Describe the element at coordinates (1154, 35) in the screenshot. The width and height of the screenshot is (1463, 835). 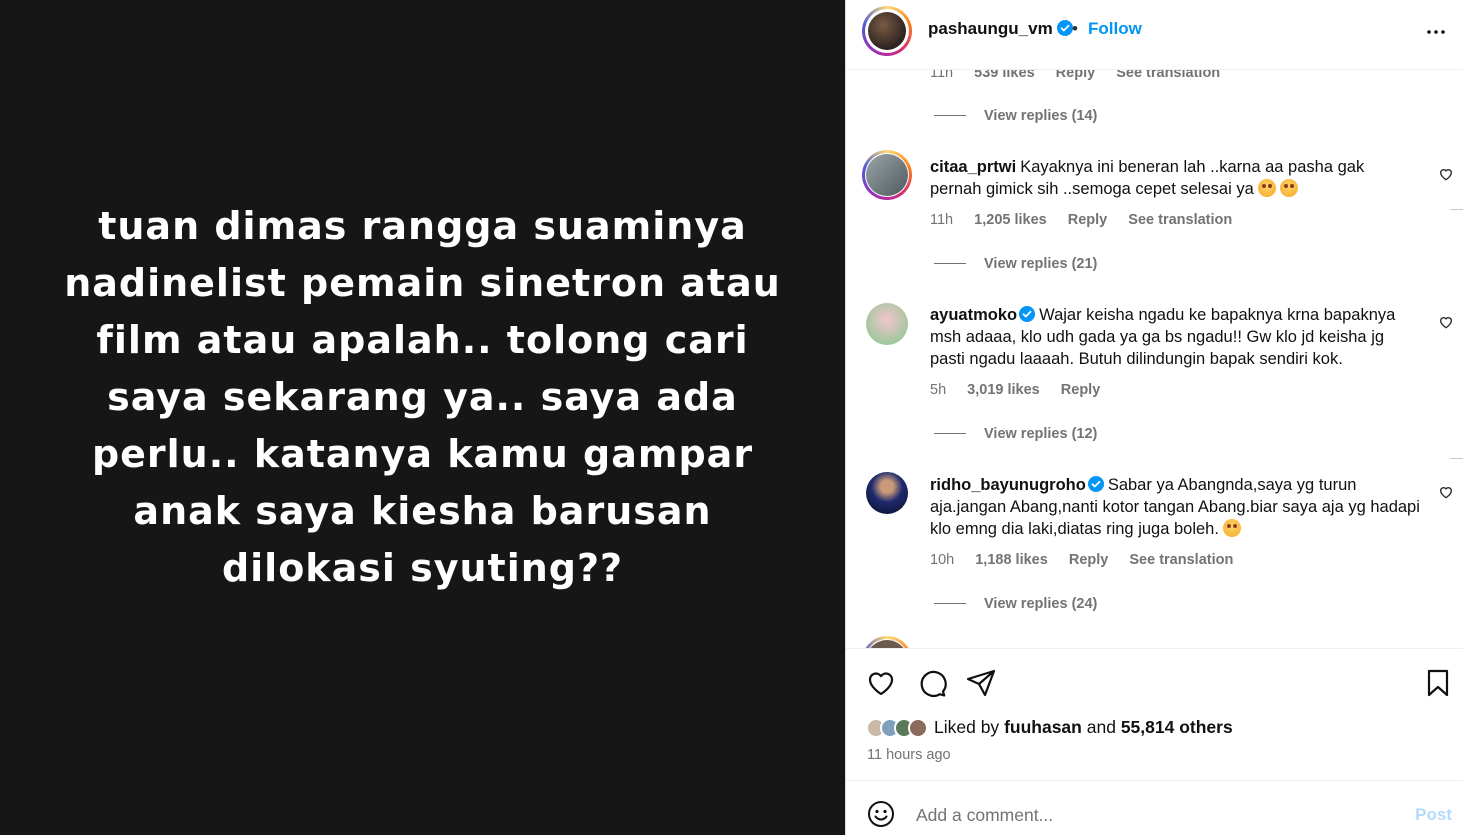
I see `post-header: pashaungu_vm • Follow` at that location.